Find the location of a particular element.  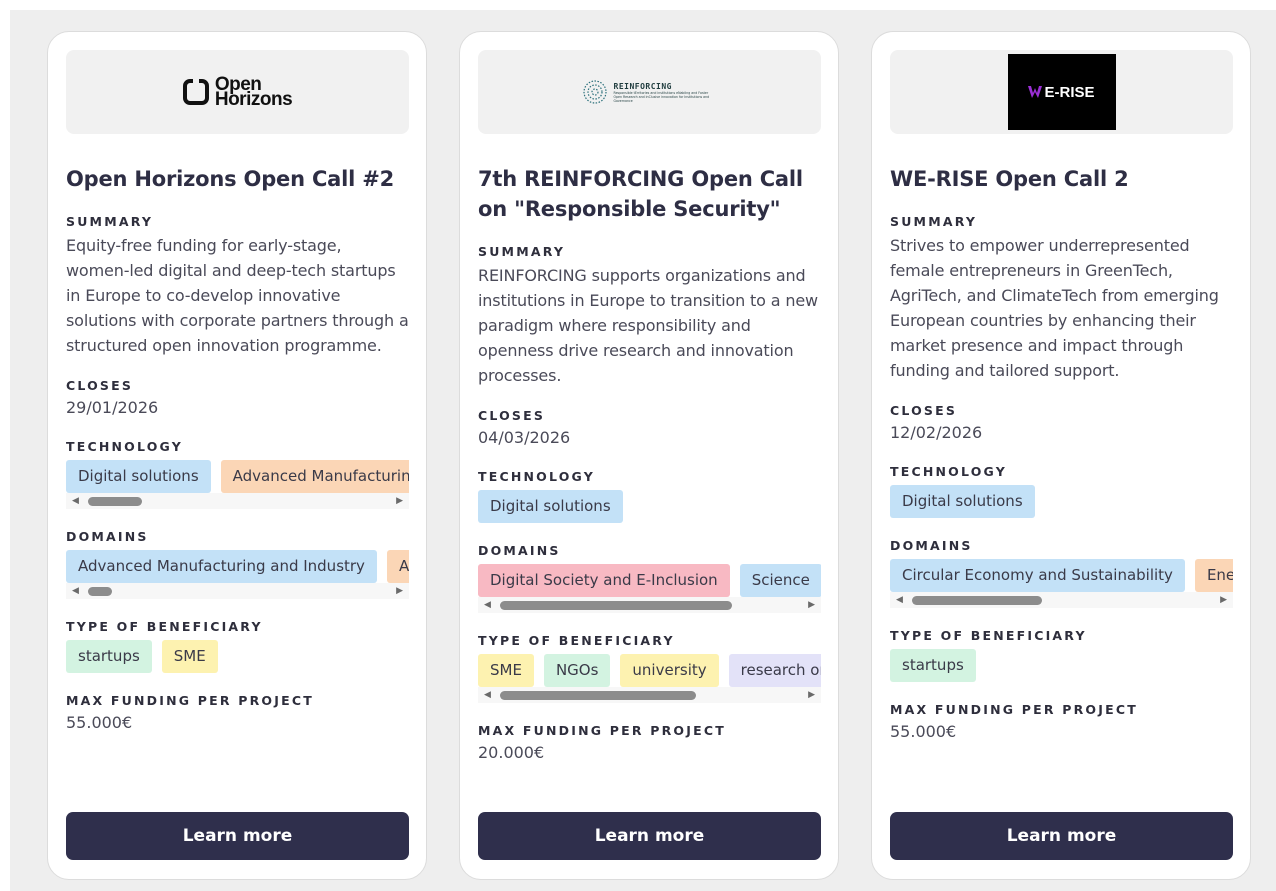

logo-container: E-RISE is located at coordinates (1061, 92).